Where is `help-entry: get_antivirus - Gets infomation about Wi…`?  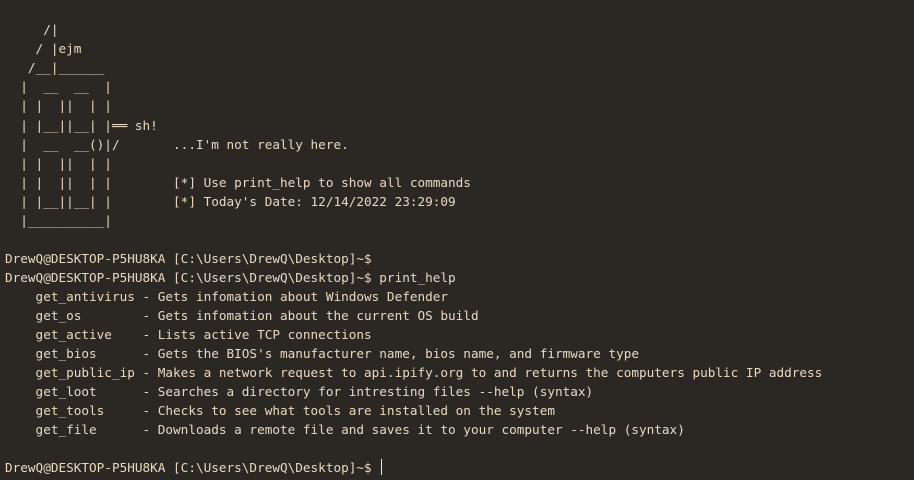
help-entry: get_antivirus - Gets infomation about Wi… is located at coordinates (227, 296).